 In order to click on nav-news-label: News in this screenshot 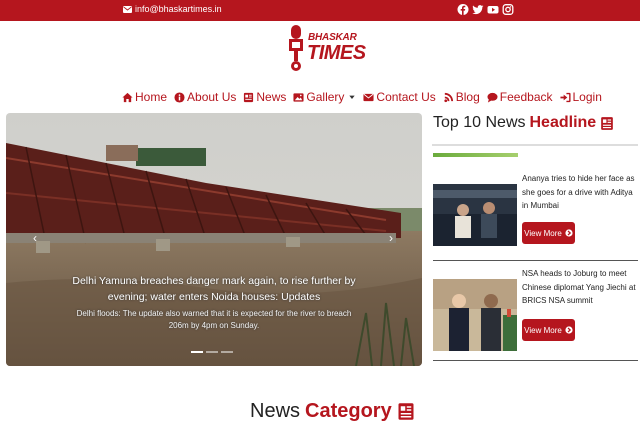, I will do `click(271, 97)`.